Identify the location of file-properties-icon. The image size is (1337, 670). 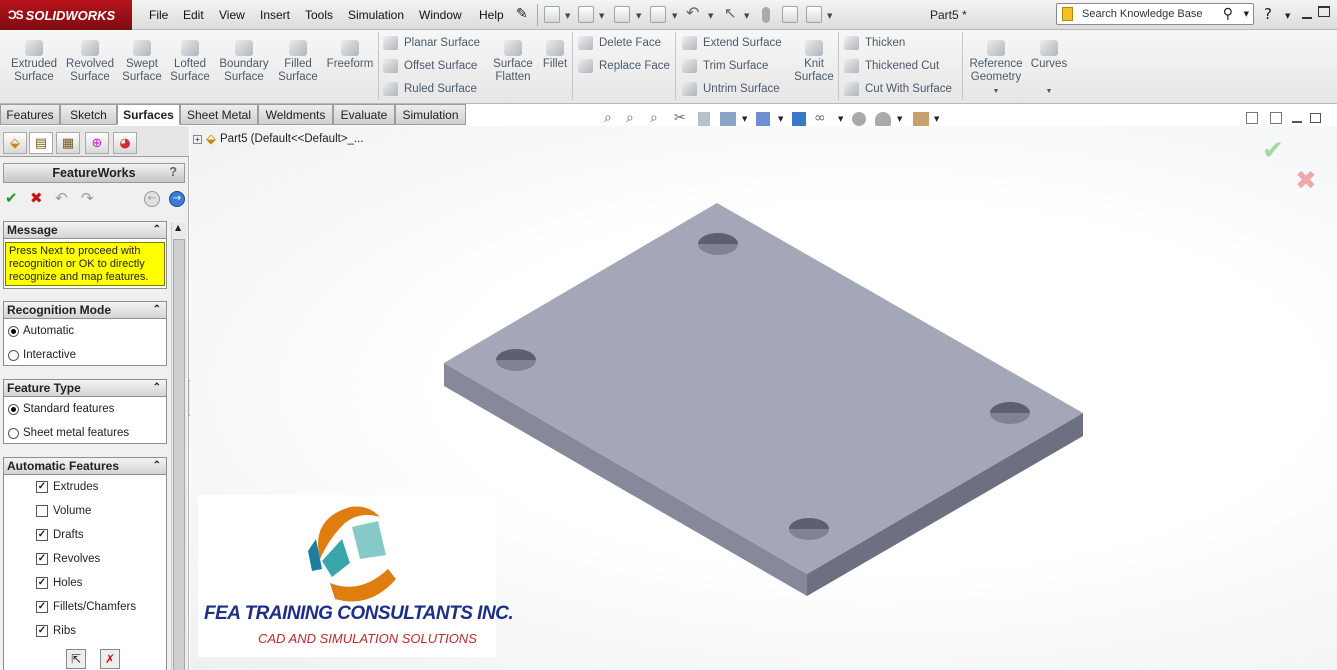
(790, 14).